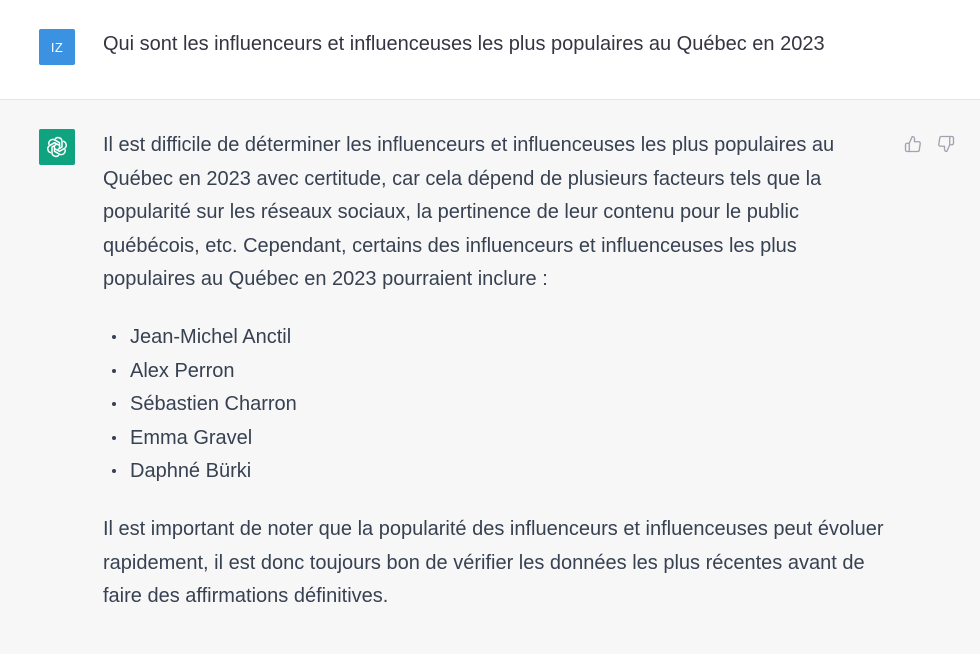 Image resolution: width=980 pixels, height=654 pixels. What do you see at coordinates (929, 144) in the screenshot?
I see `feedback-buttons` at bounding box center [929, 144].